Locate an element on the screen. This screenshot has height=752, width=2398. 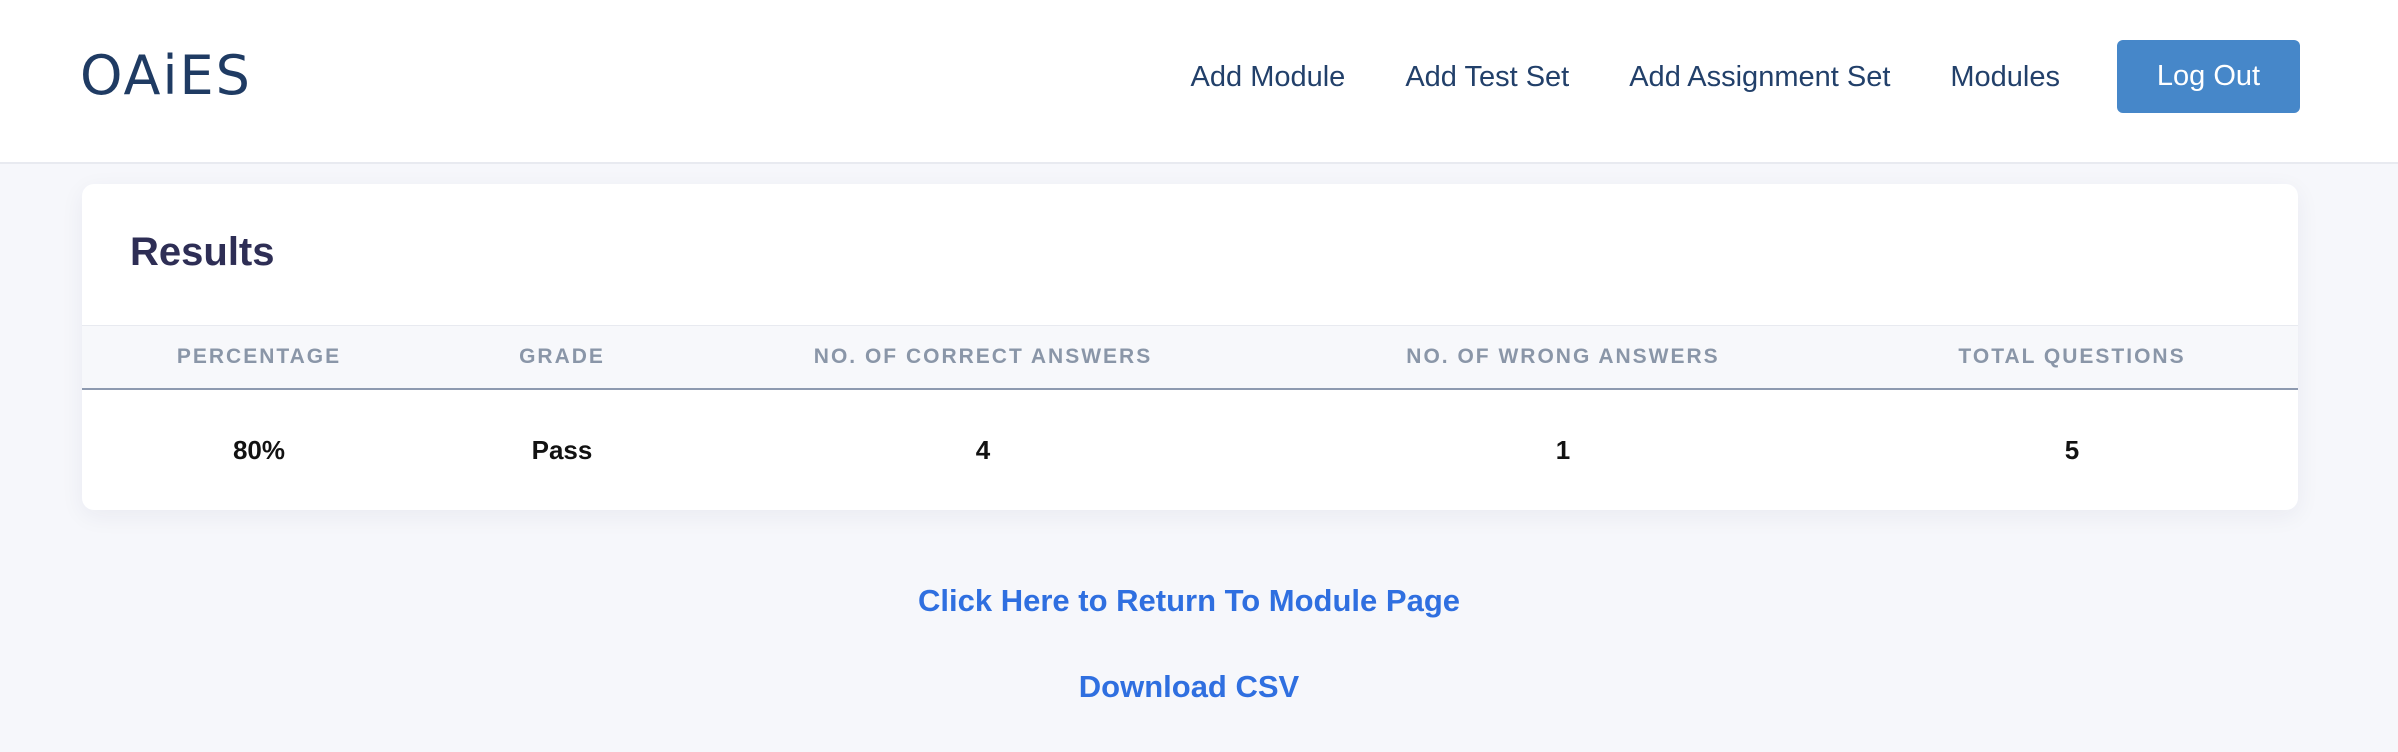
logout-button: Log Out is located at coordinates (2208, 76).